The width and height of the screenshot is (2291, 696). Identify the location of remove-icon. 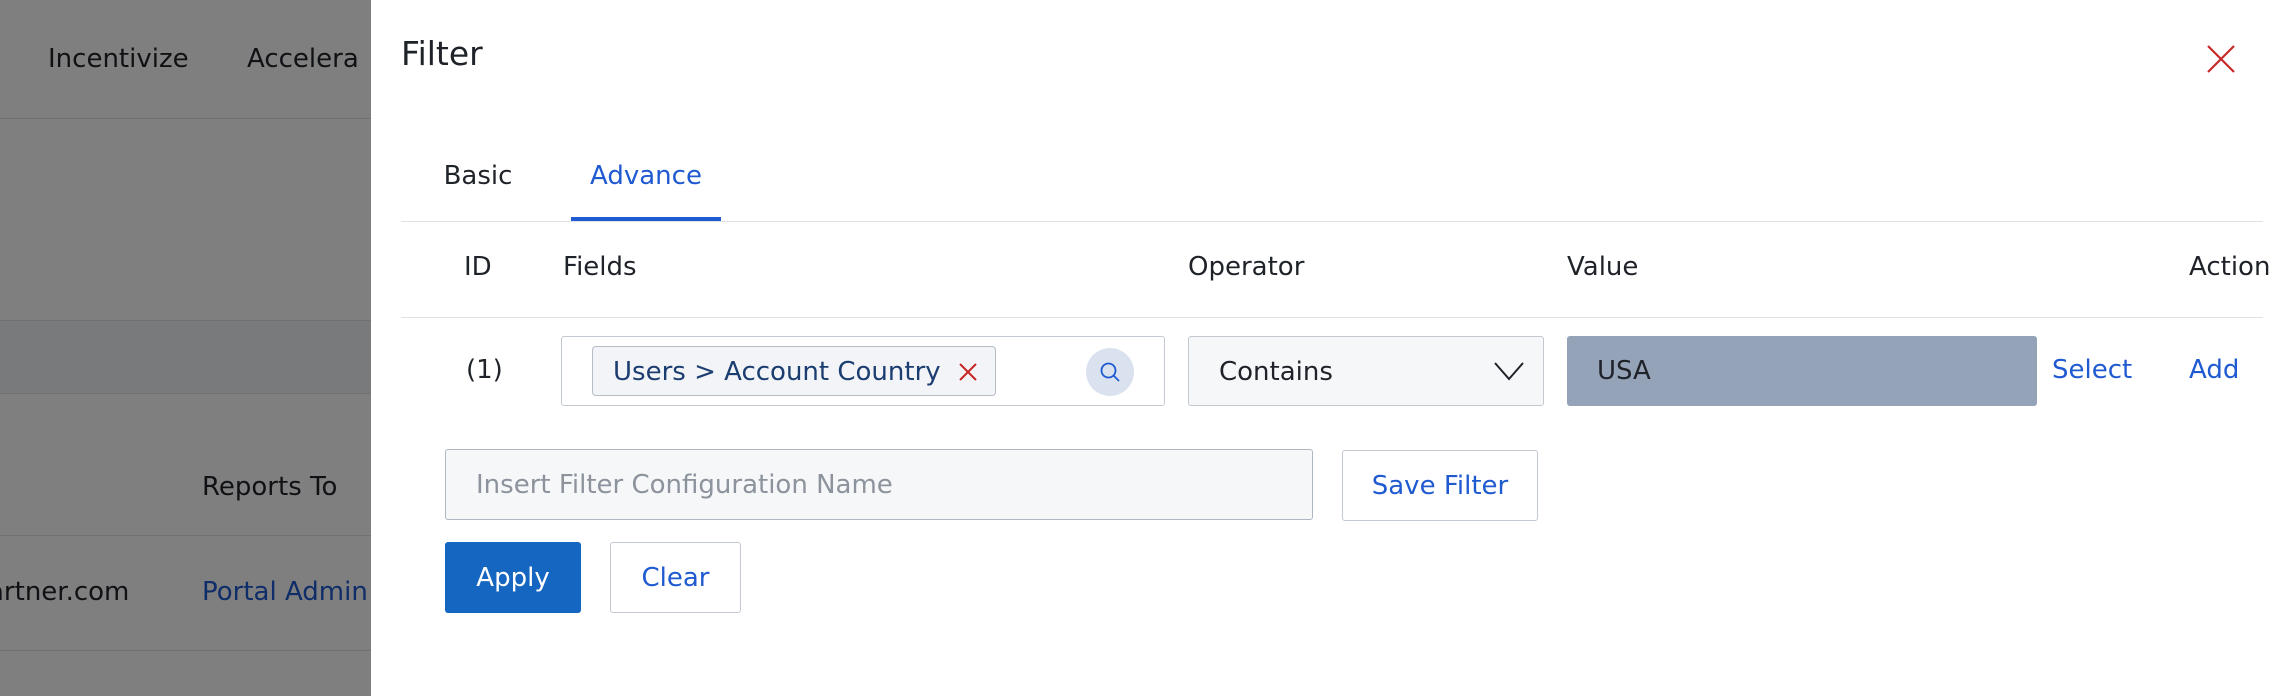
(968, 372).